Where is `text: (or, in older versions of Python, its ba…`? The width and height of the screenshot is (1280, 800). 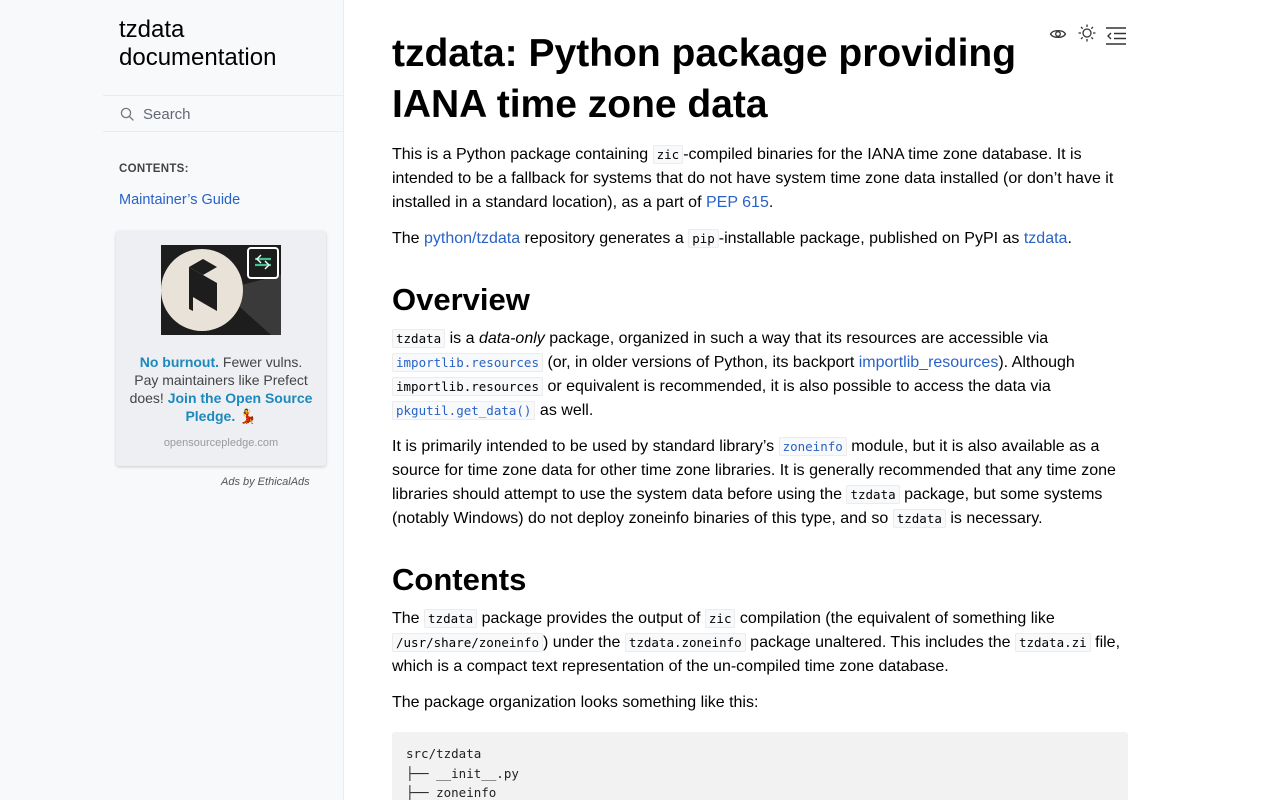 text: (or, in older versions of Python, its ba… is located at coordinates (701, 362).